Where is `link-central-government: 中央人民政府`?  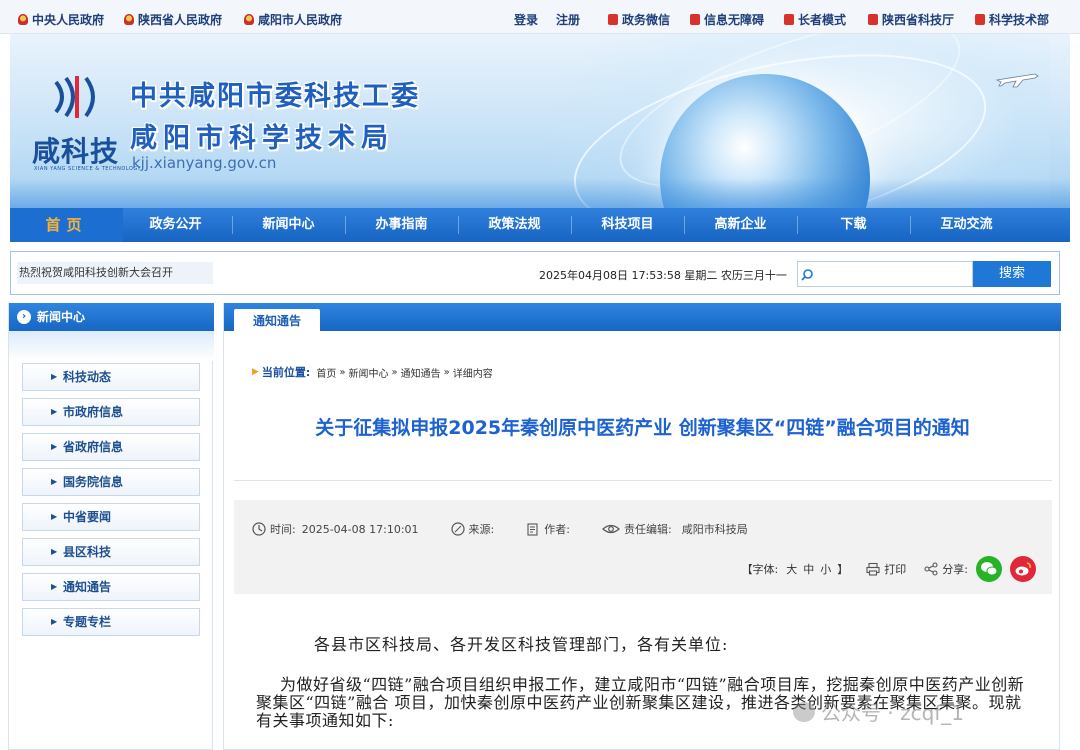
link-central-government: 中央人民政府 is located at coordinates (61, 19).